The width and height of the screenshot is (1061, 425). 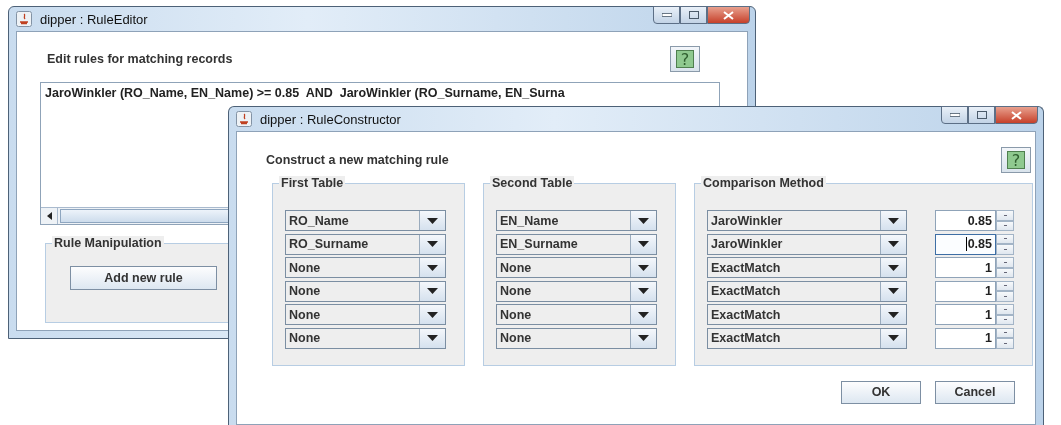 What do you see at coordinates (975, 392) in the screenshot?
I see `cancel-button: Cancel` at bounding box center [975, 392].